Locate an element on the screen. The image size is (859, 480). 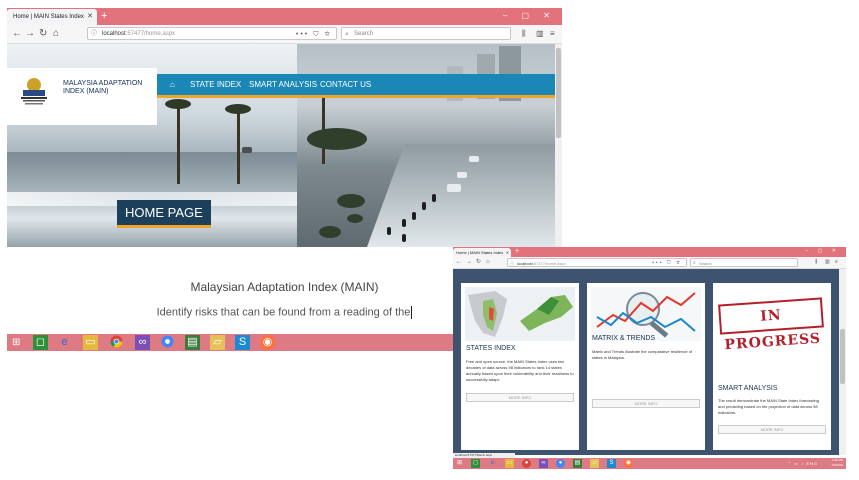
back-icon: ← is located at coordinates (17, 34).